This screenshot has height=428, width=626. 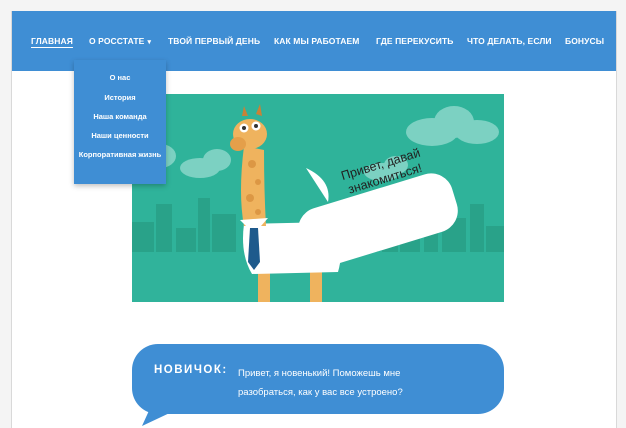 What do you see at coordinates (414, 41) in the screenshot?
I see `nav-item-where-to-eat: ГДЕ ПЕРЕКУСИТЬ` at bounding box center [414, 41].